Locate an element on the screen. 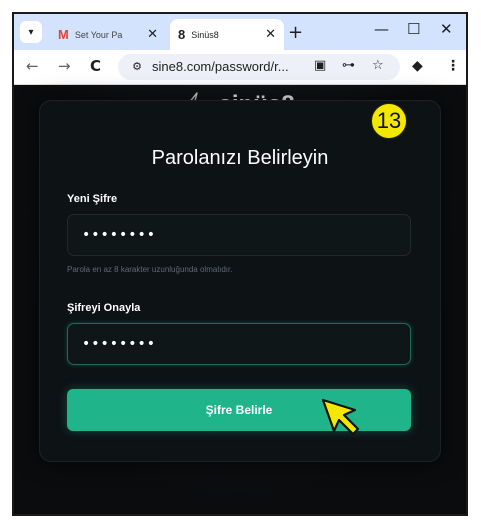  confirm-password-label: Şifreyi Onayla is located at coordinates (104, 308).